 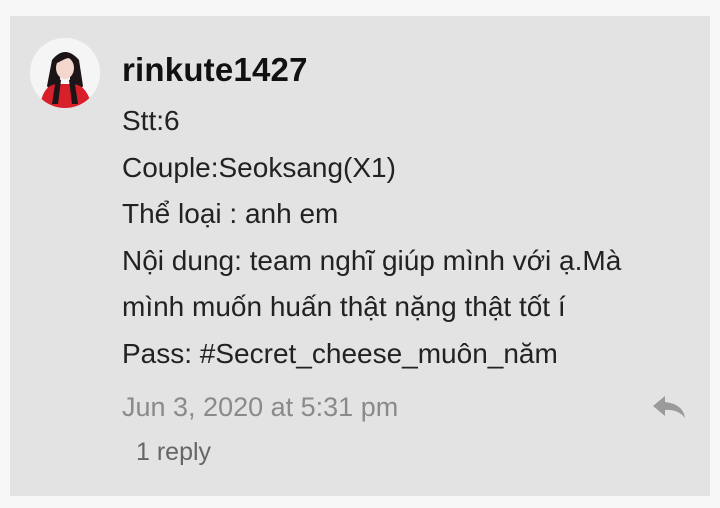 I want to click on timestamp: Jun 3, 2020 at 5:31 pm, so click(x=260, y=407).